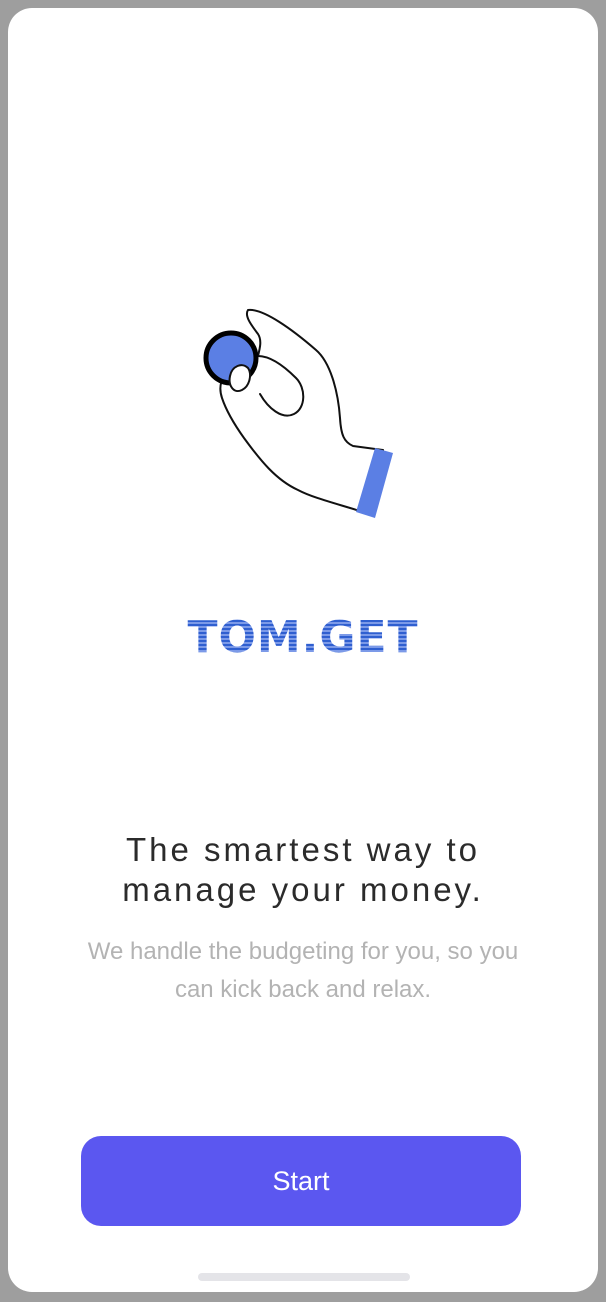 The height and width of the screenshot is (1302, 606). What do you see at coordinates (303, 889) in the screenshot?
I see `headline-line-2: manage your money.` at bounding box center [303, 889].